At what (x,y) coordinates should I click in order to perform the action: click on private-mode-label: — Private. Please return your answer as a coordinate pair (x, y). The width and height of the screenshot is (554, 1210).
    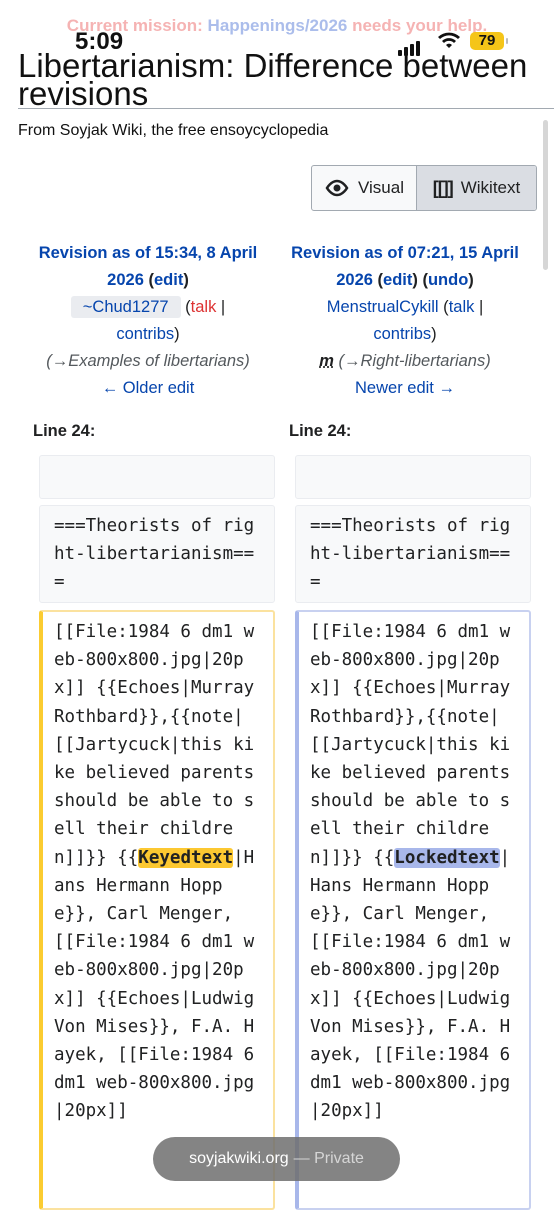
    Looking at the image, I should click on (328, 1158).